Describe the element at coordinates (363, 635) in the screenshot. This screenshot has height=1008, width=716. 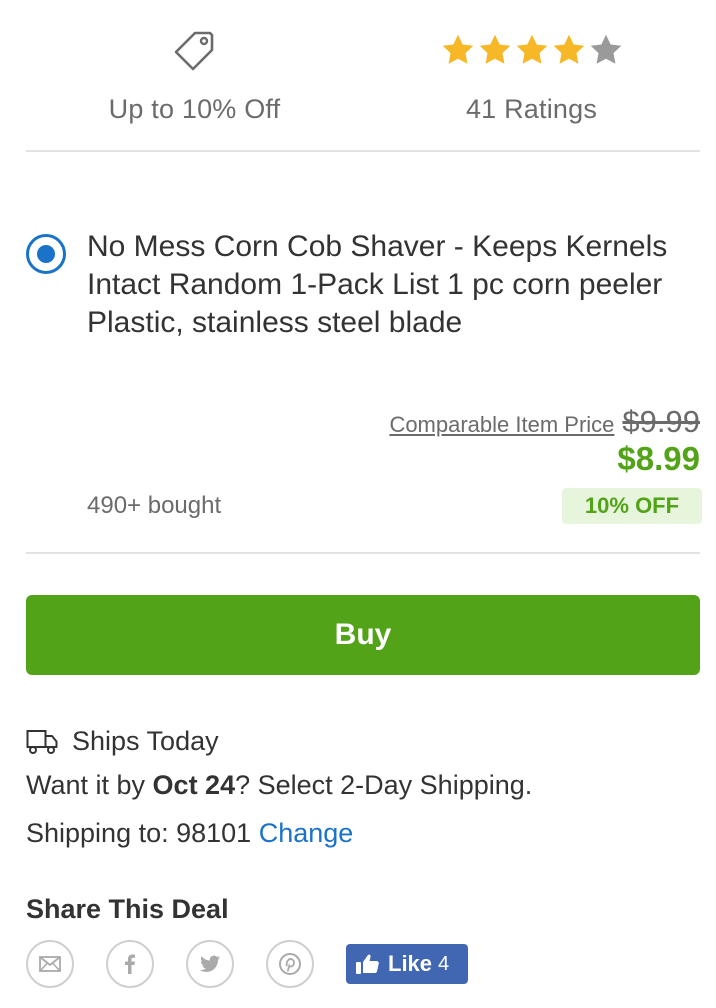
I see `buy-button: Buy` at that location.